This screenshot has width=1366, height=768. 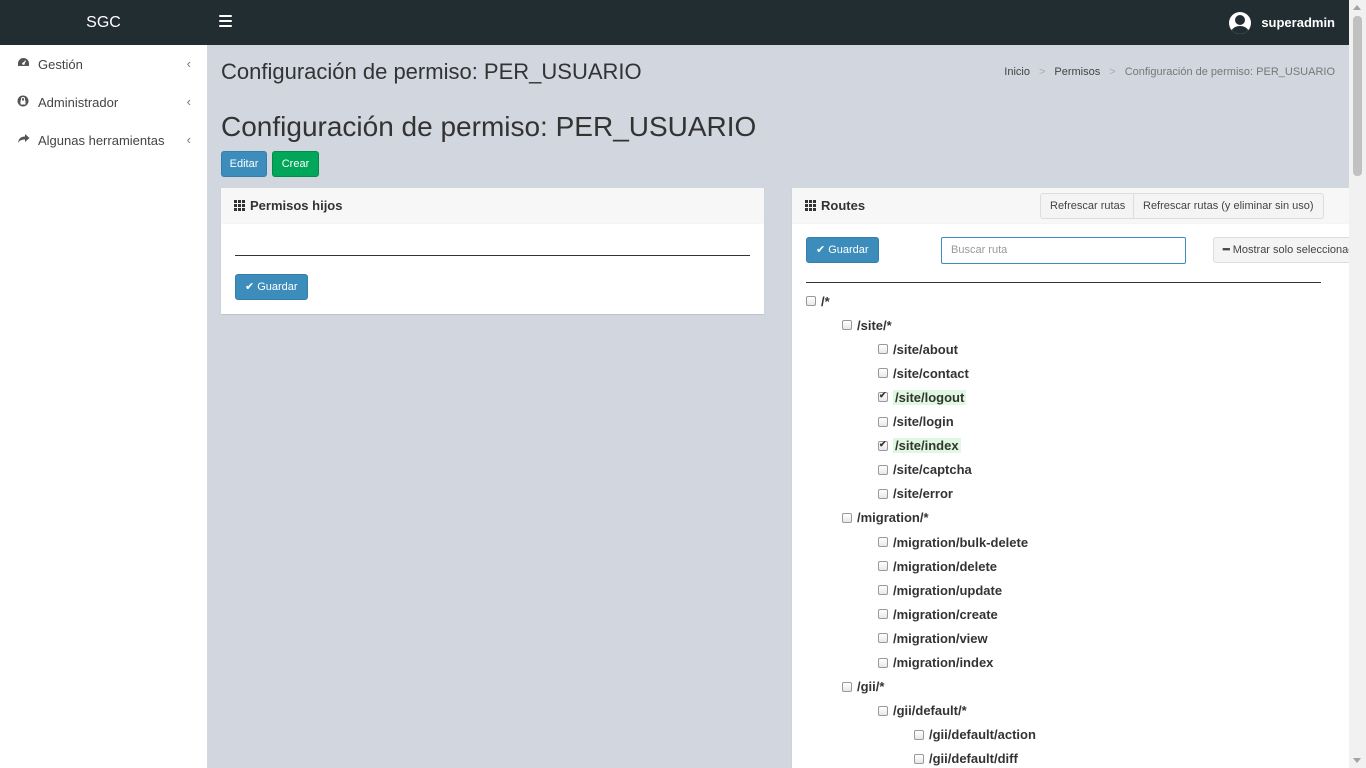 What do you see at coordinates (1063, 250) in the screenshot?
I see `search-route-input: Buscar ruta` at bounding box center [1063, 250].